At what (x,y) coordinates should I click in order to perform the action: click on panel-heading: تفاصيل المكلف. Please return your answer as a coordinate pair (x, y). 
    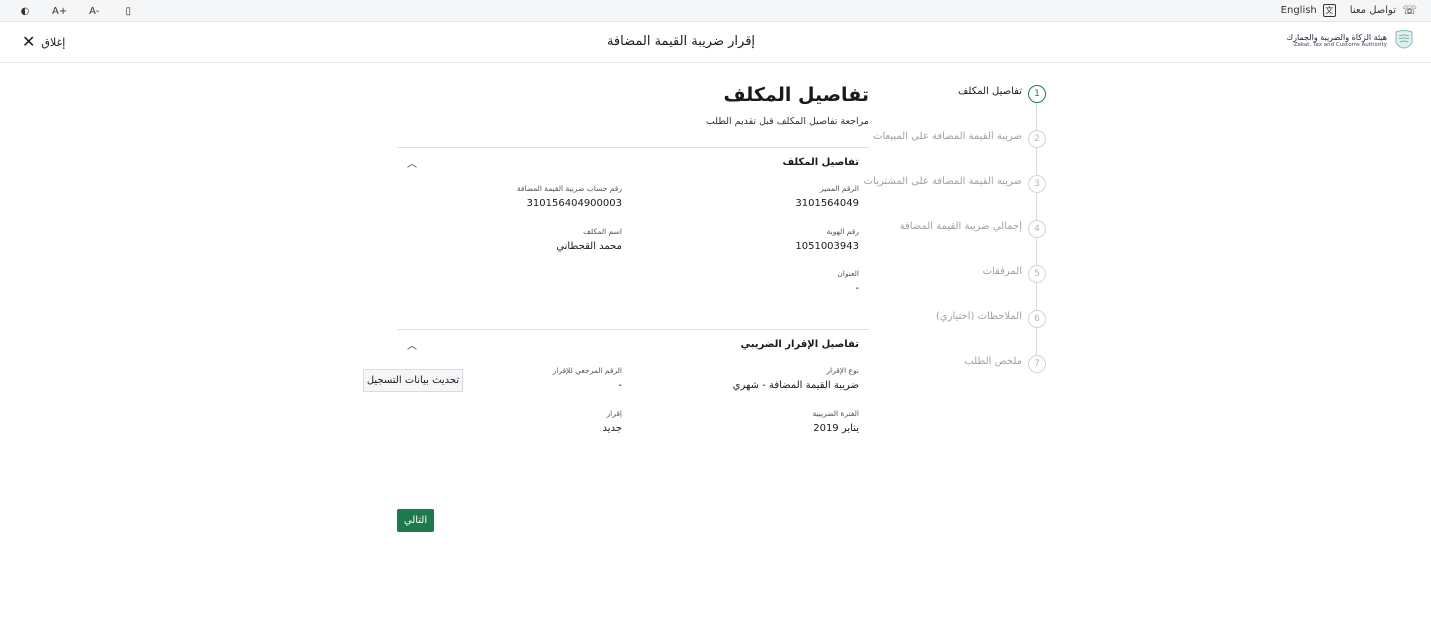
    Looking at the image, I should click on (820, 162).